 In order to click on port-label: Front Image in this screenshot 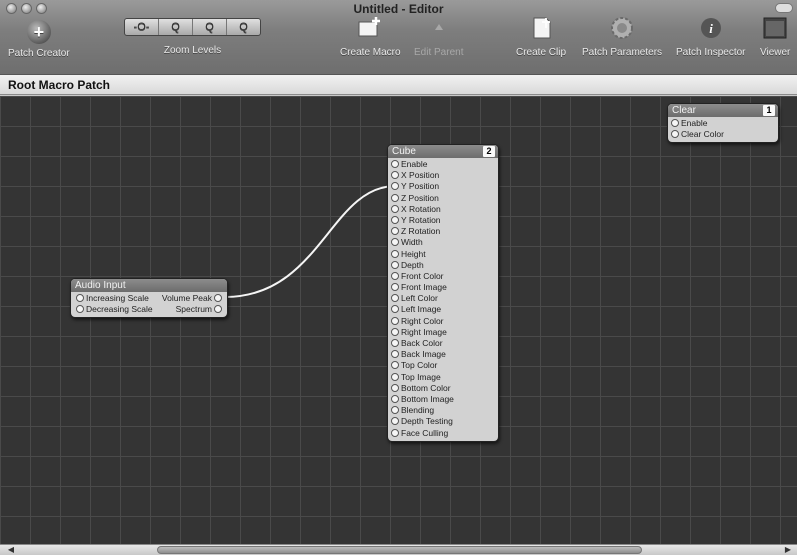, I will do `click(424, 287)`.